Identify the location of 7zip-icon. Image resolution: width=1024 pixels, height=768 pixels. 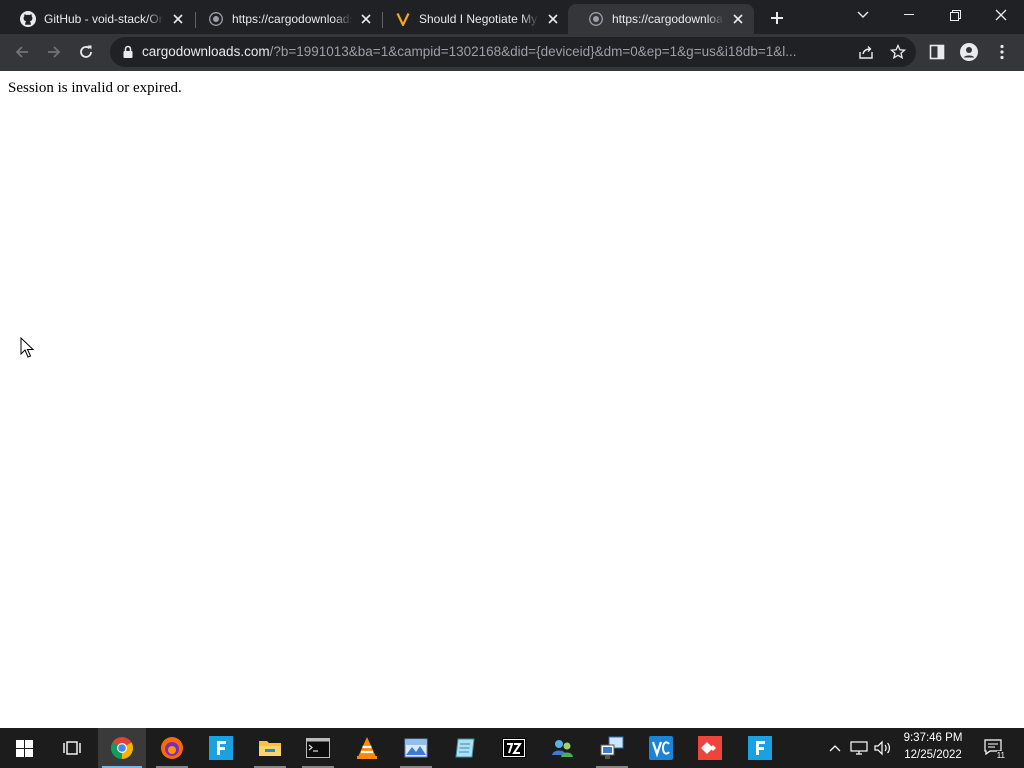
(514, 748).